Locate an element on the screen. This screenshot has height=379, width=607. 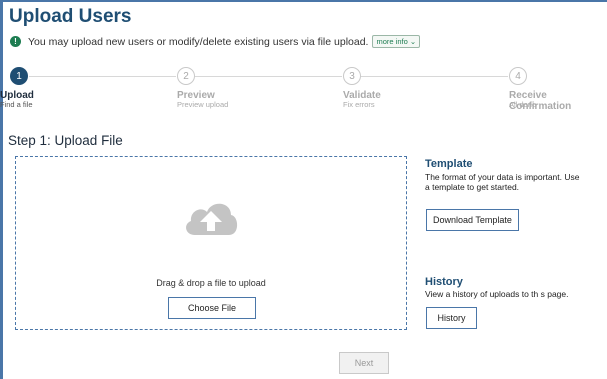
step-3-subtitle: Fix errors is located at coordinates (359, 104).